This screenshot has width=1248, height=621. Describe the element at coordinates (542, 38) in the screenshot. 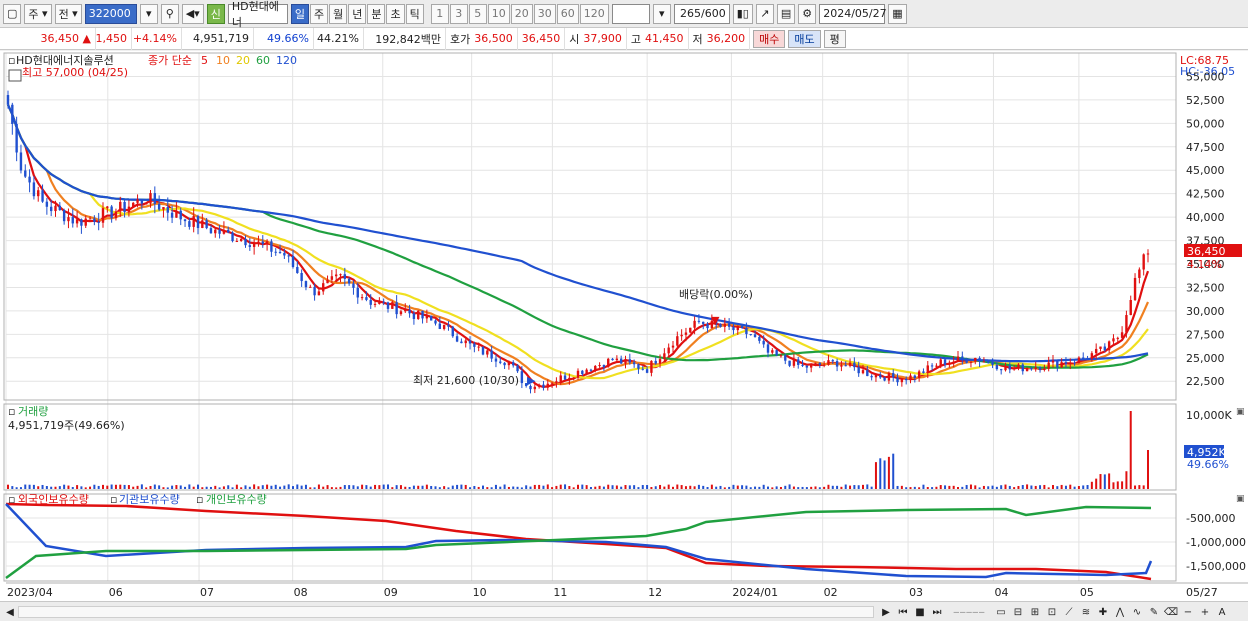

I see `ask-value: 36,450` at that location.